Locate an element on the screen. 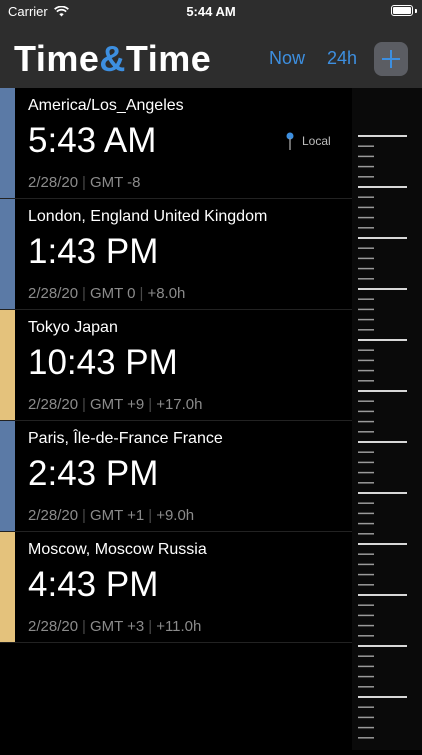 The image size is (422, 755). zone-offset: +11.0h is located at coordinates (179, 626).